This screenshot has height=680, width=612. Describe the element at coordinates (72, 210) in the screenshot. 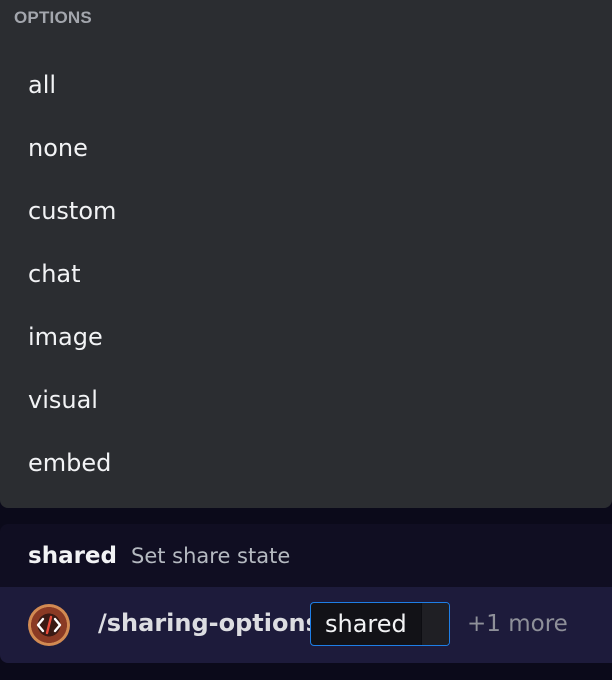

I see `option-label: custom` at that location.